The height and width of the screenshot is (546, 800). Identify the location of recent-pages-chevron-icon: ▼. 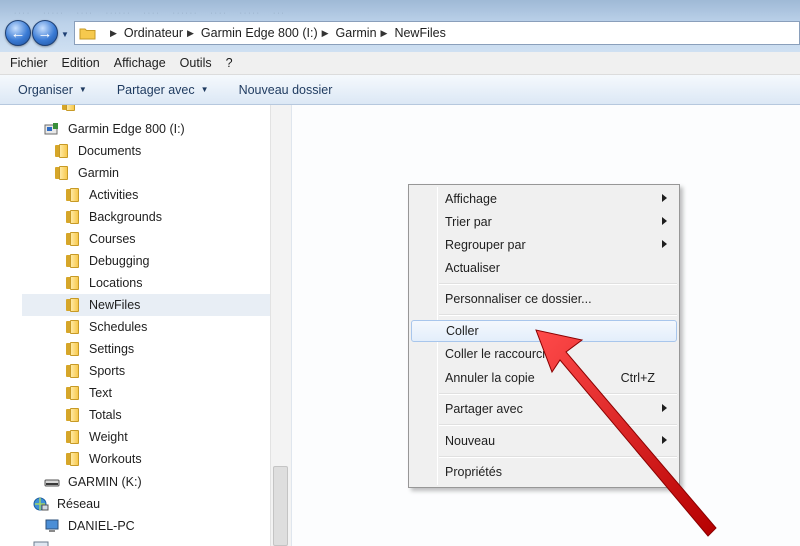
(65, 34).